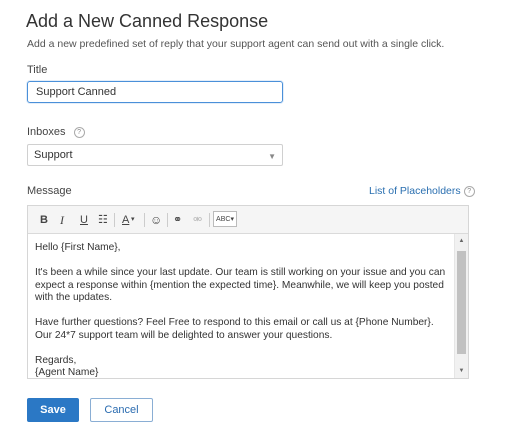 The width and height of the screenshot is (512, 427). Describe the element at coordinates (156, 220) in the screenshot. I see `emoji-icon: ☺` at that location.